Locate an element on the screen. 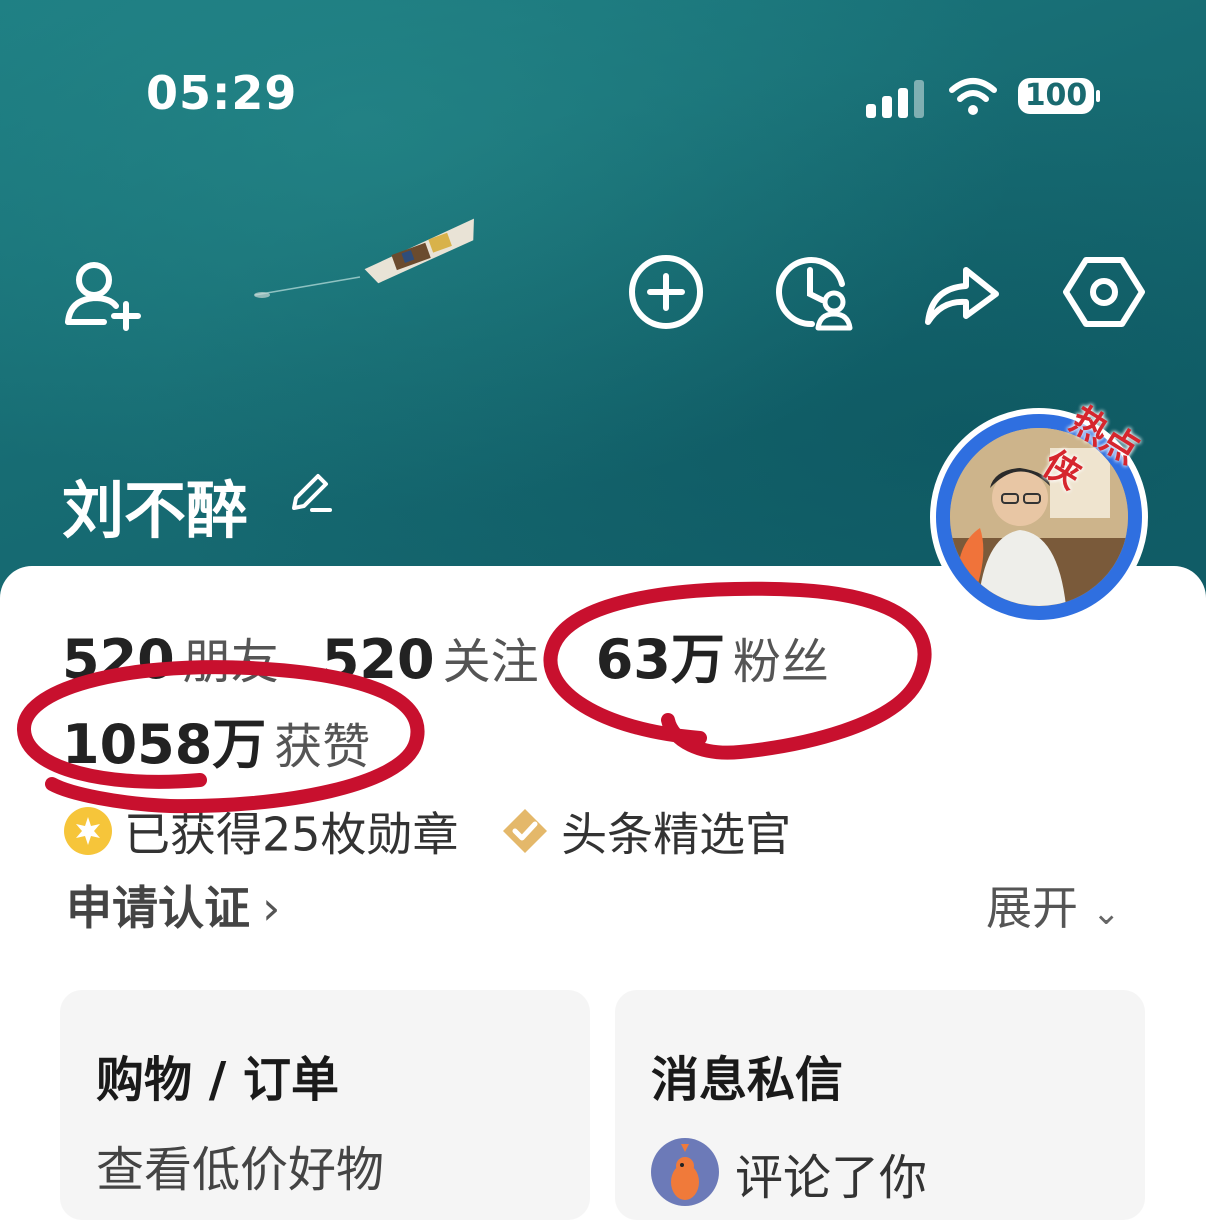  stat-label: 关注 is located at coordinates (490, 662).